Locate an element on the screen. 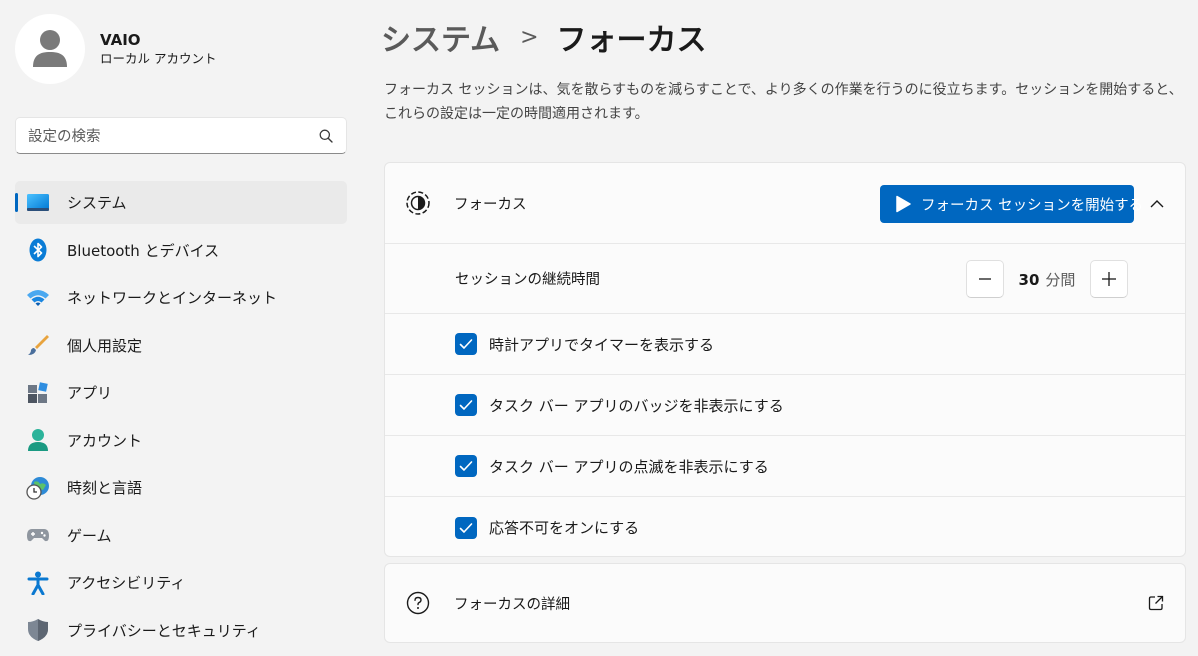 This screenshot has height=656, width=1198. hide-flashing-checkbox is located at coordinates (466, 466).